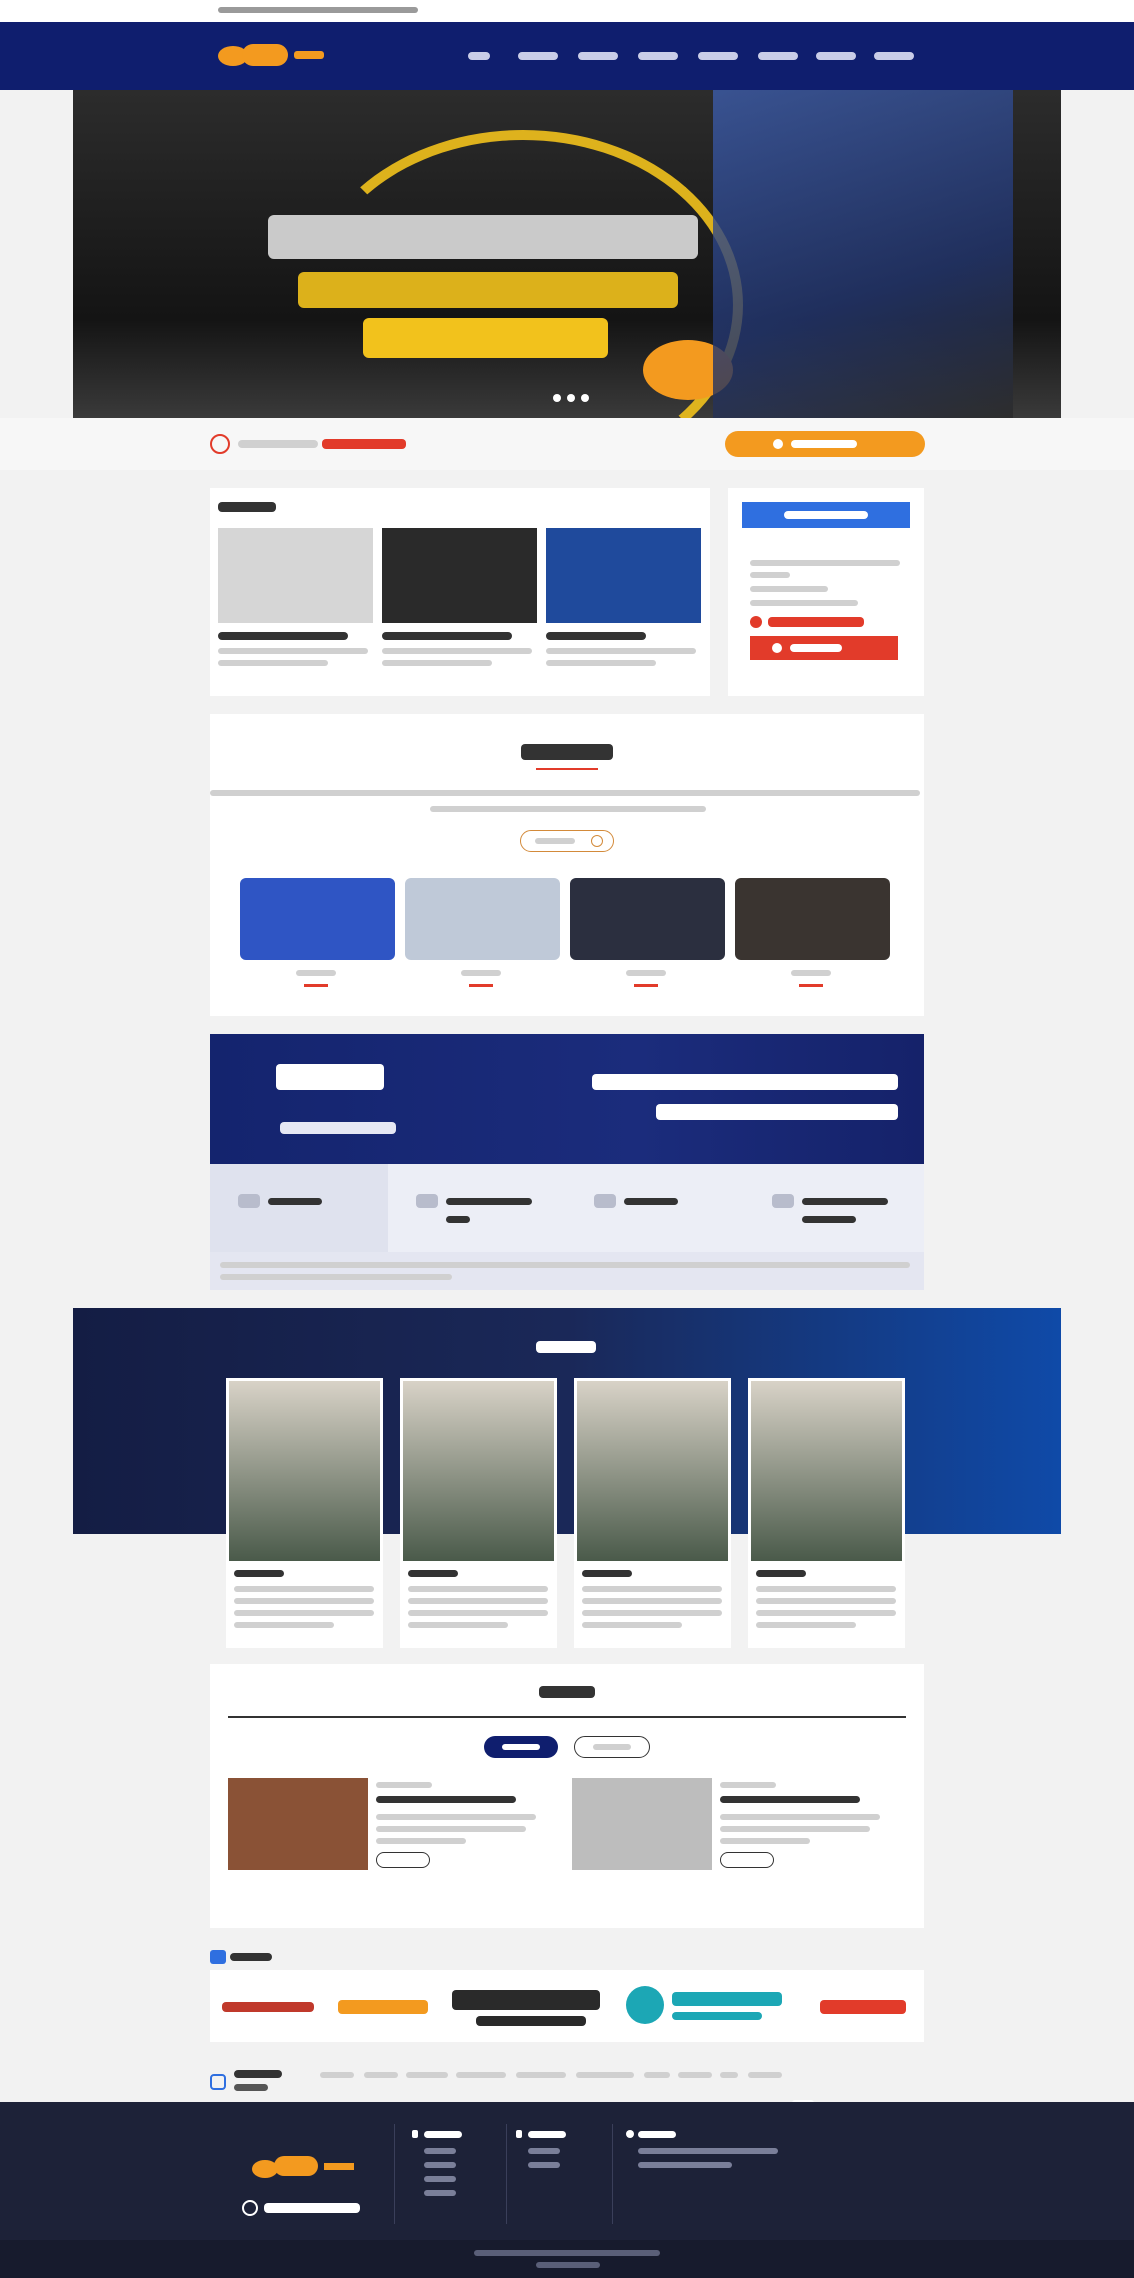 The image size is (1134, 2278). I want to click on nav-item-contact, so click(894, 56).